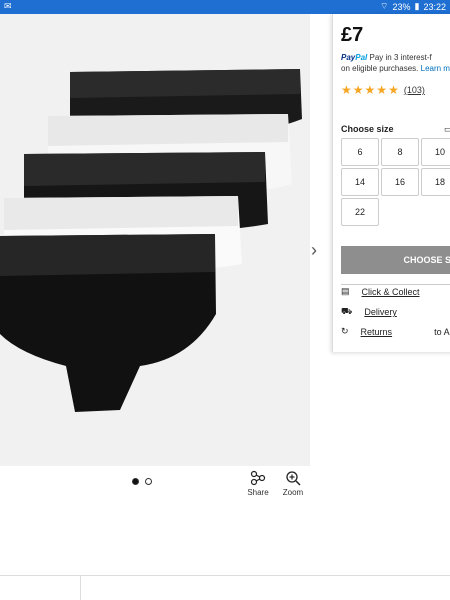 The height and width of the screenshot is (600, 450). I want to click on zoom-icon, so click(293, 478).